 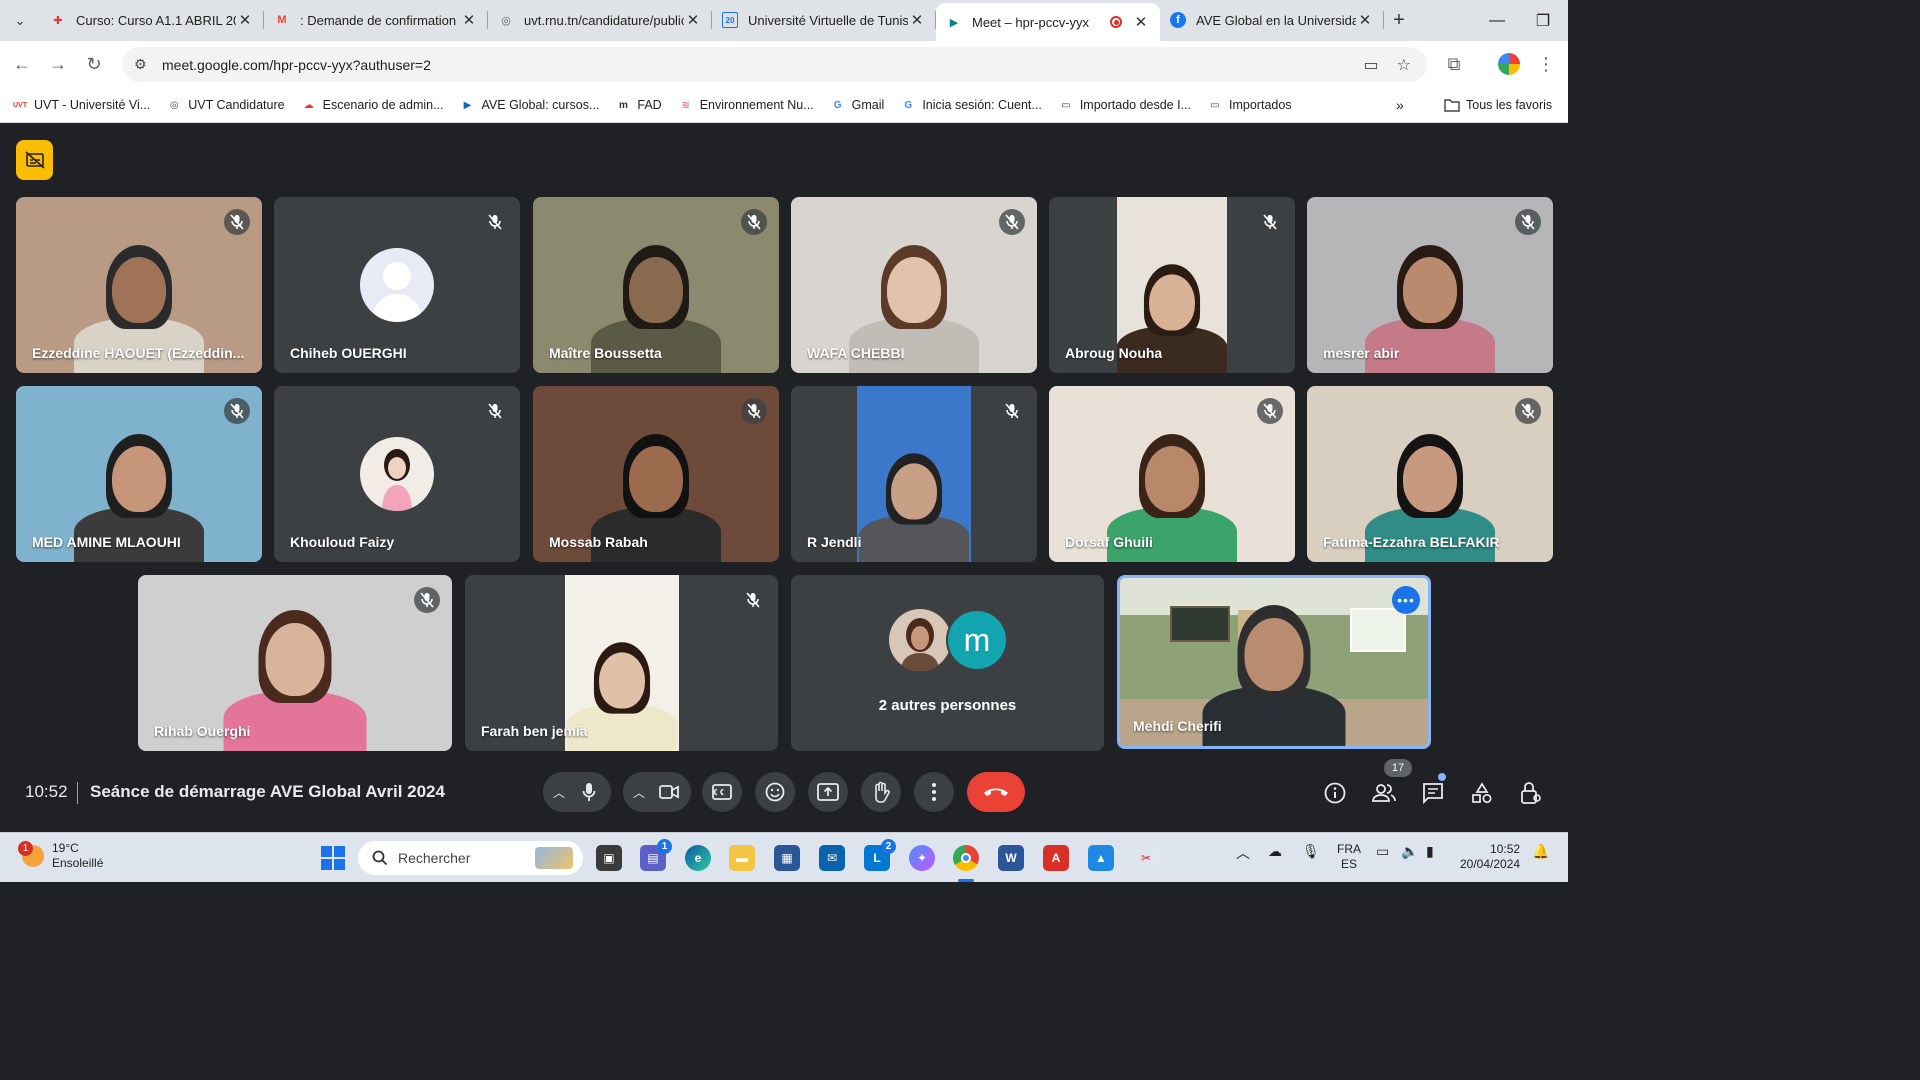 I want to click on tile-options-button: •••, so click(x=1406, y=600).